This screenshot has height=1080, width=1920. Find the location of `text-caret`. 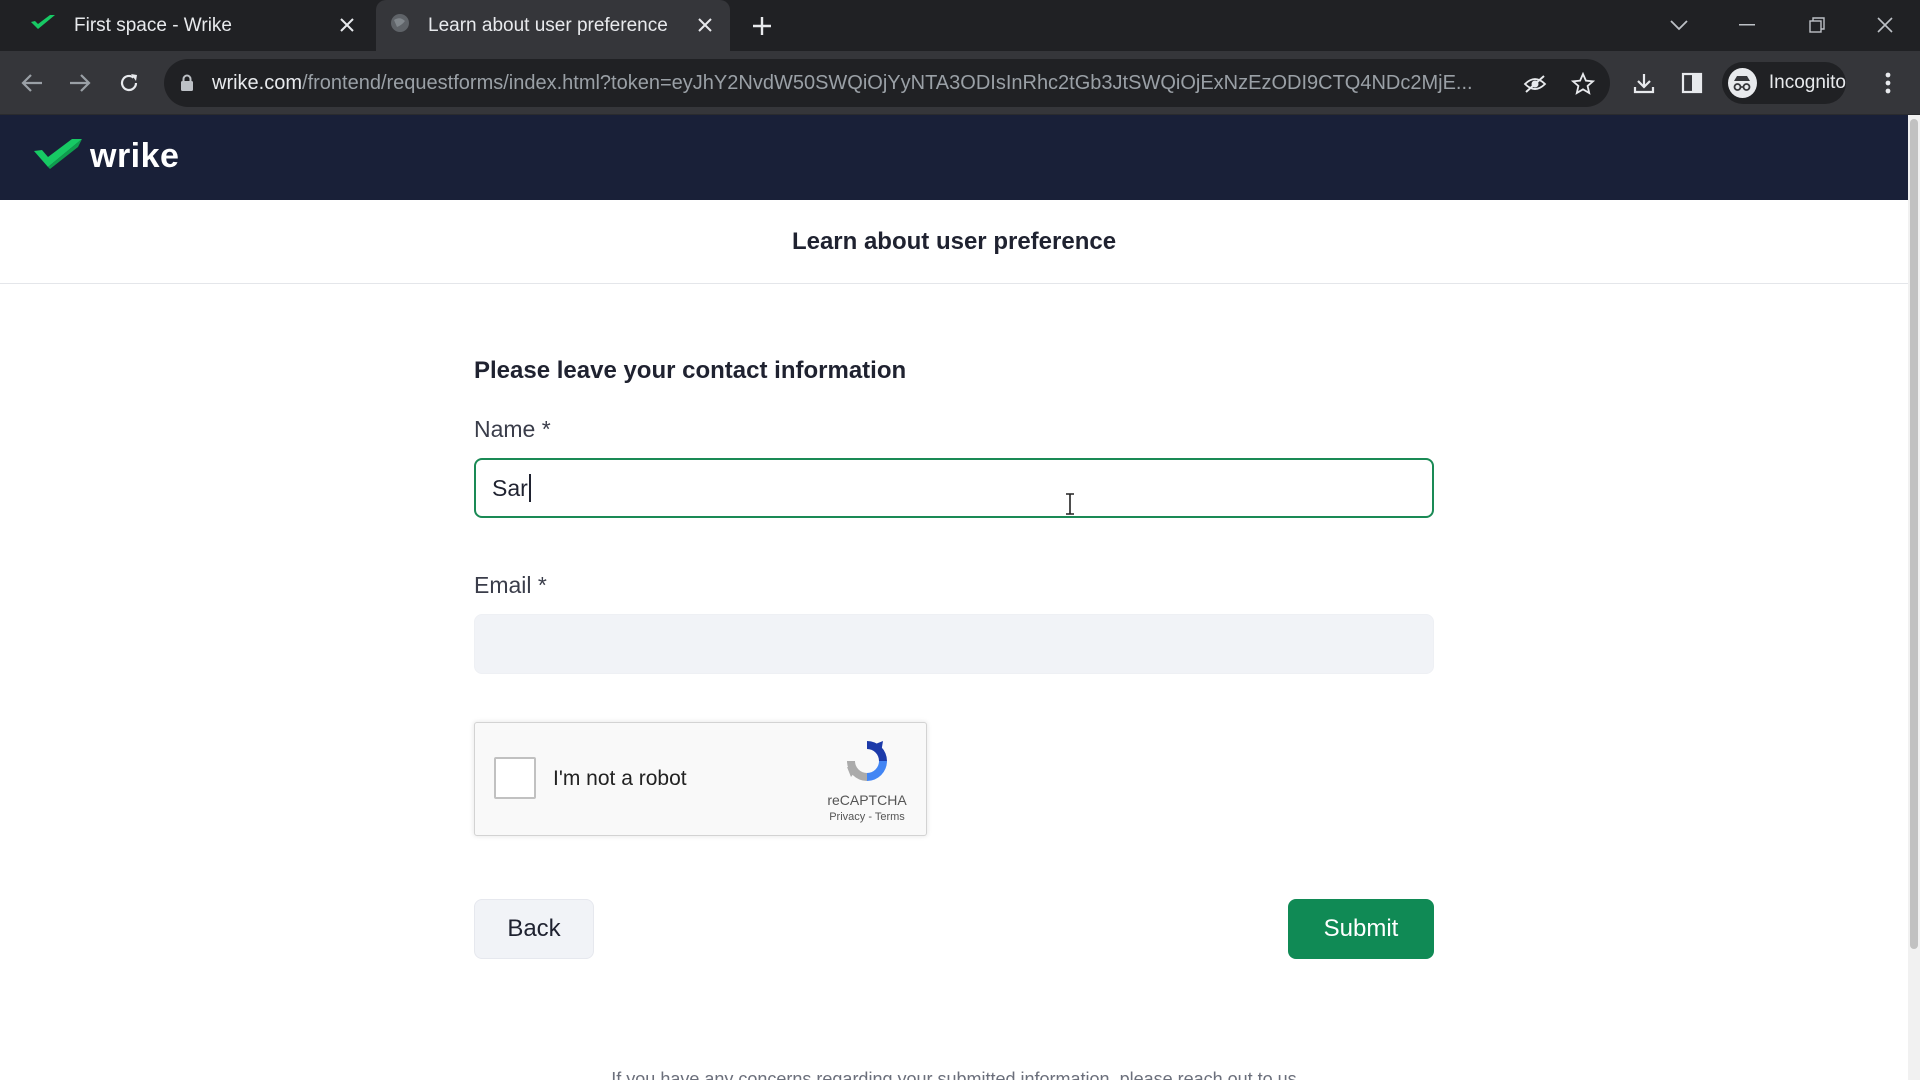

text-caret is located at coordinates (529, 488).